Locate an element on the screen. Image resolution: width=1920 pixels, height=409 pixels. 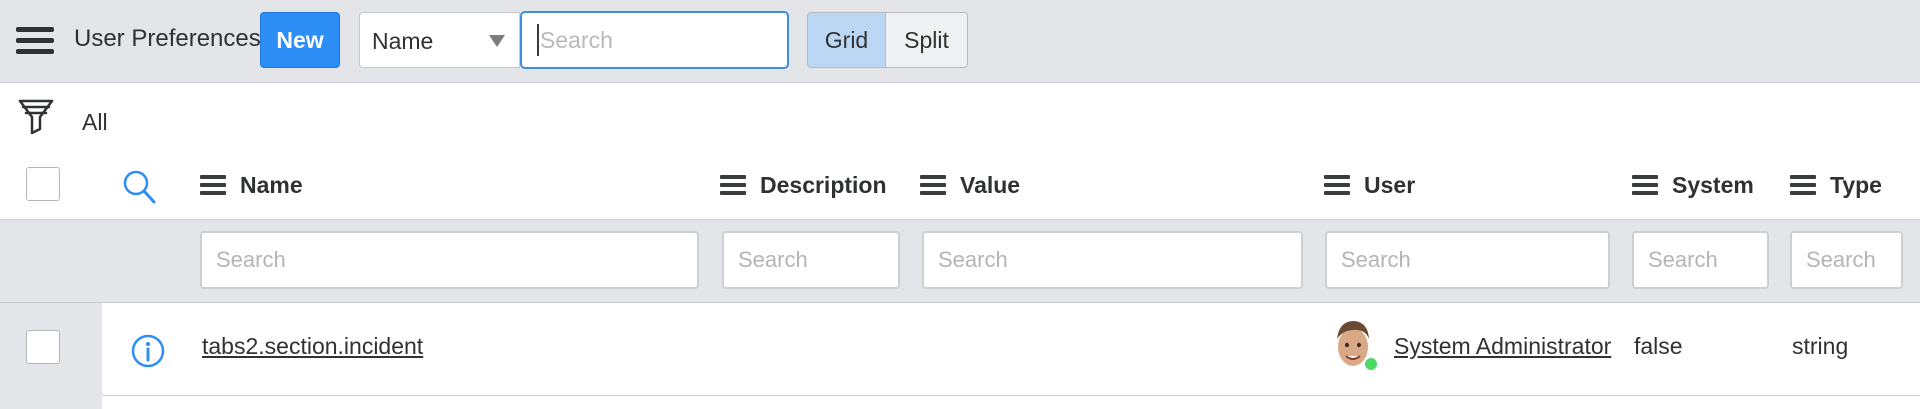
column-header-value: Value is located at coordinates (970, 185).